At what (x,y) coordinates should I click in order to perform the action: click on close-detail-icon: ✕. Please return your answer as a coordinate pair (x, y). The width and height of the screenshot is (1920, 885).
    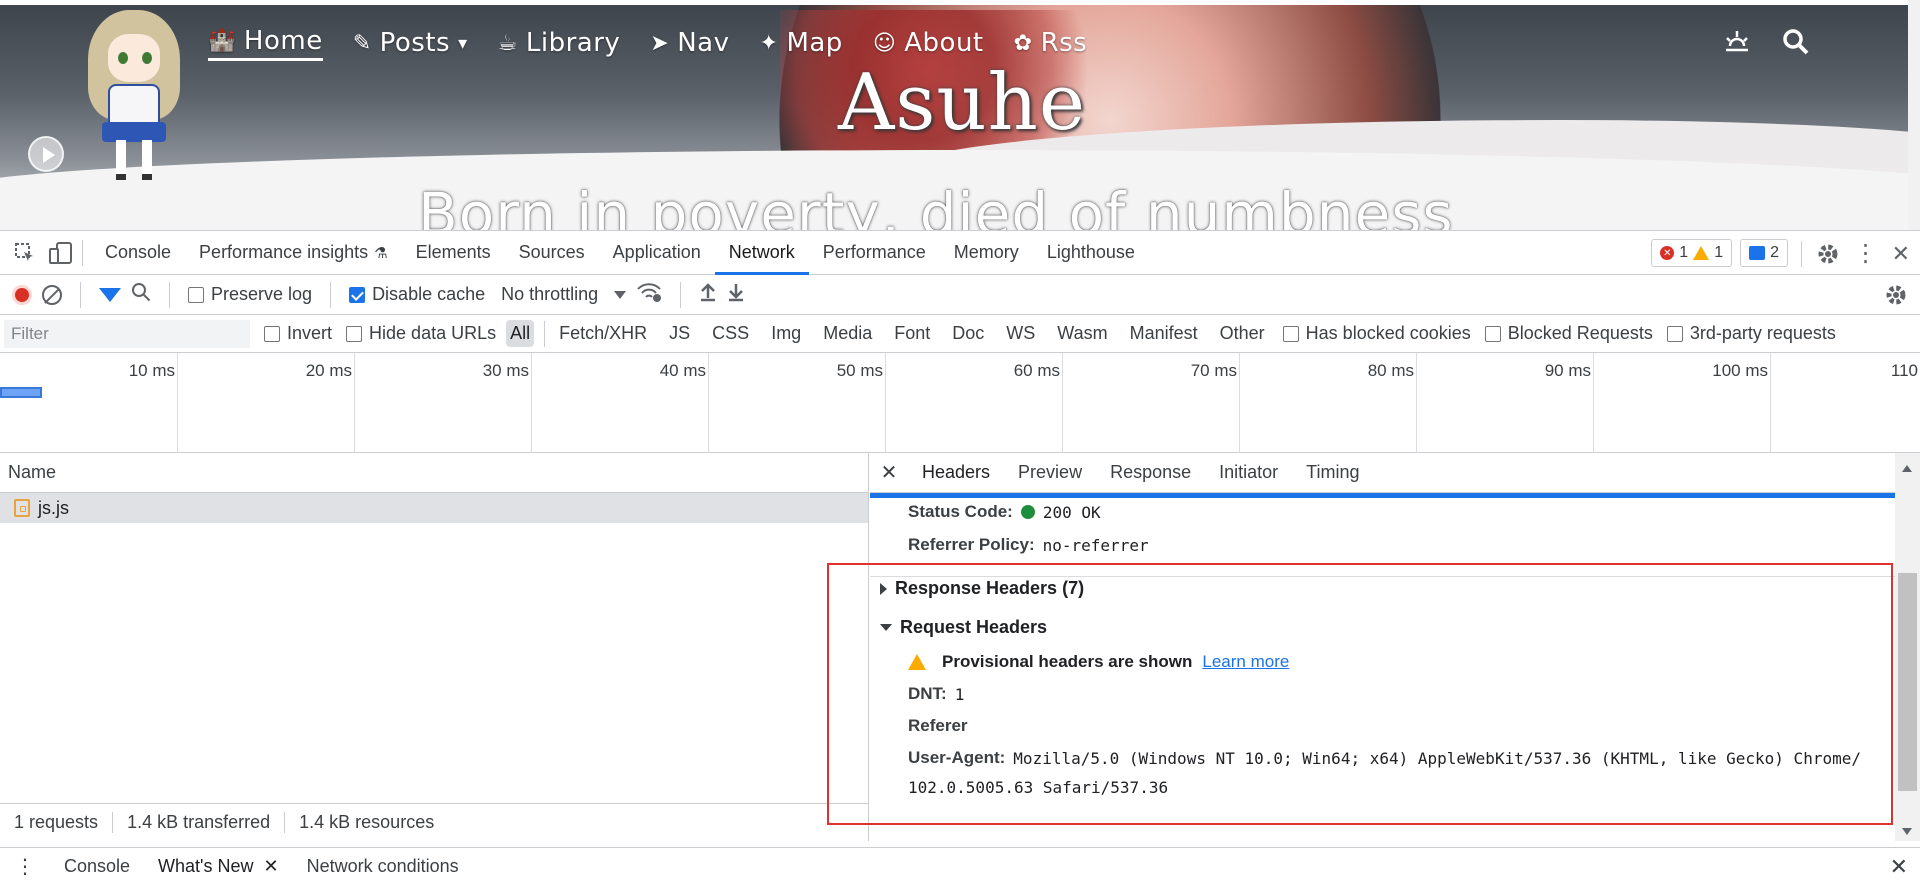
    Looking at the image, I should click on (889, 472).